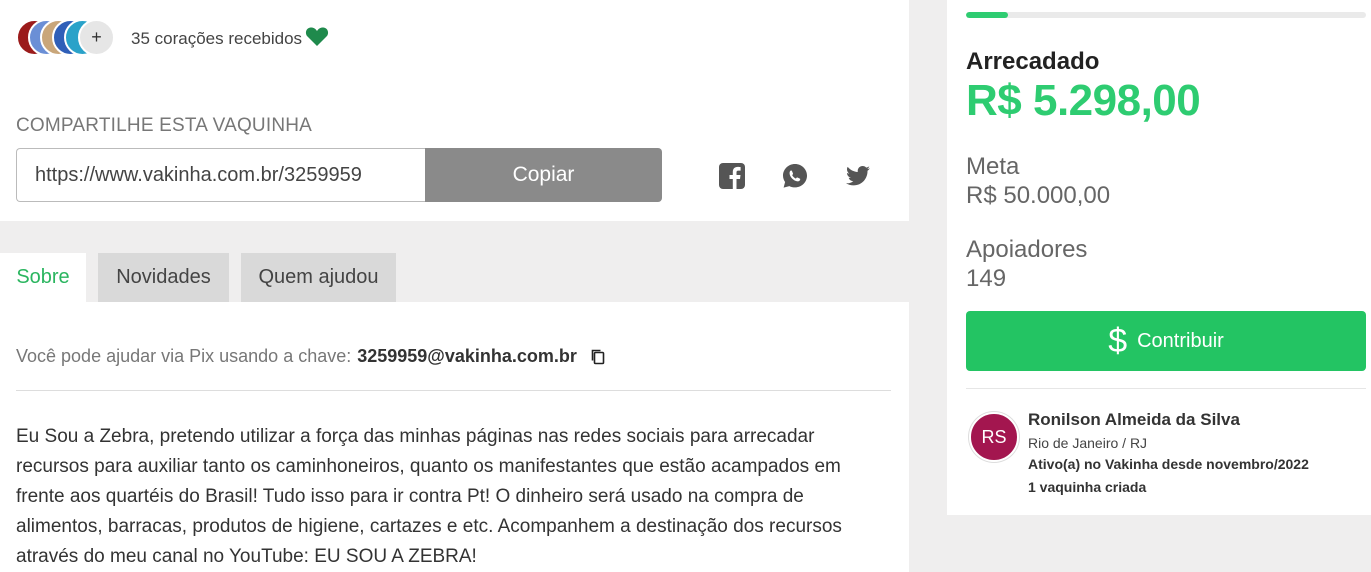 This screenshot has width=1371, height=572. What do you see at coordinates (317, 36) in the screenshot?
I see `heart-icon` at bounding box center [317, 36].